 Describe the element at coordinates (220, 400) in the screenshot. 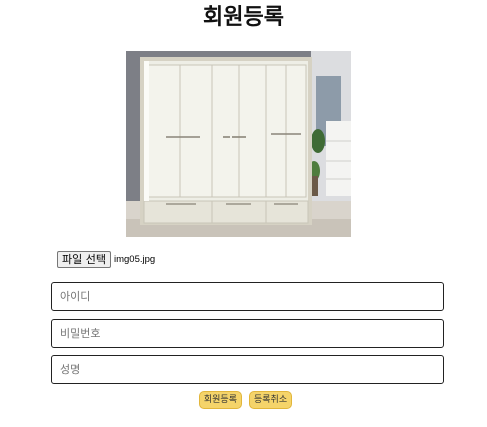

I see `register-button: 회원등록` at that location.